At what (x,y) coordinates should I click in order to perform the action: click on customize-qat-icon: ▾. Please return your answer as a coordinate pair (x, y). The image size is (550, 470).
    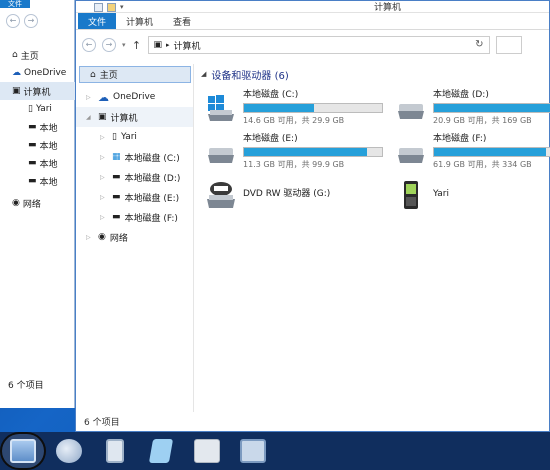
    Looking at the image, I should click on (124, 7).